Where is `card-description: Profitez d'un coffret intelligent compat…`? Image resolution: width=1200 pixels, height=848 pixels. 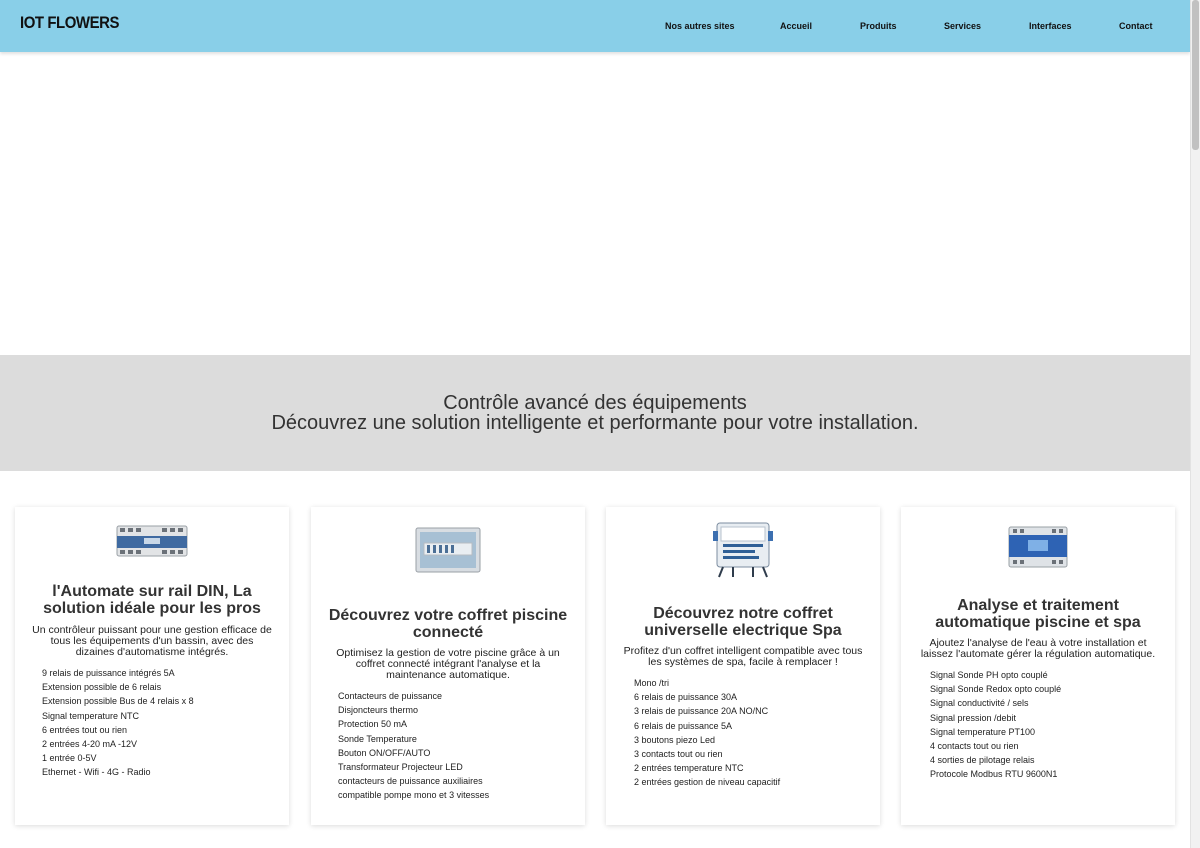
card-description: Profitez d'un coffret intelligent compat… is located at coordinates (743, 656).